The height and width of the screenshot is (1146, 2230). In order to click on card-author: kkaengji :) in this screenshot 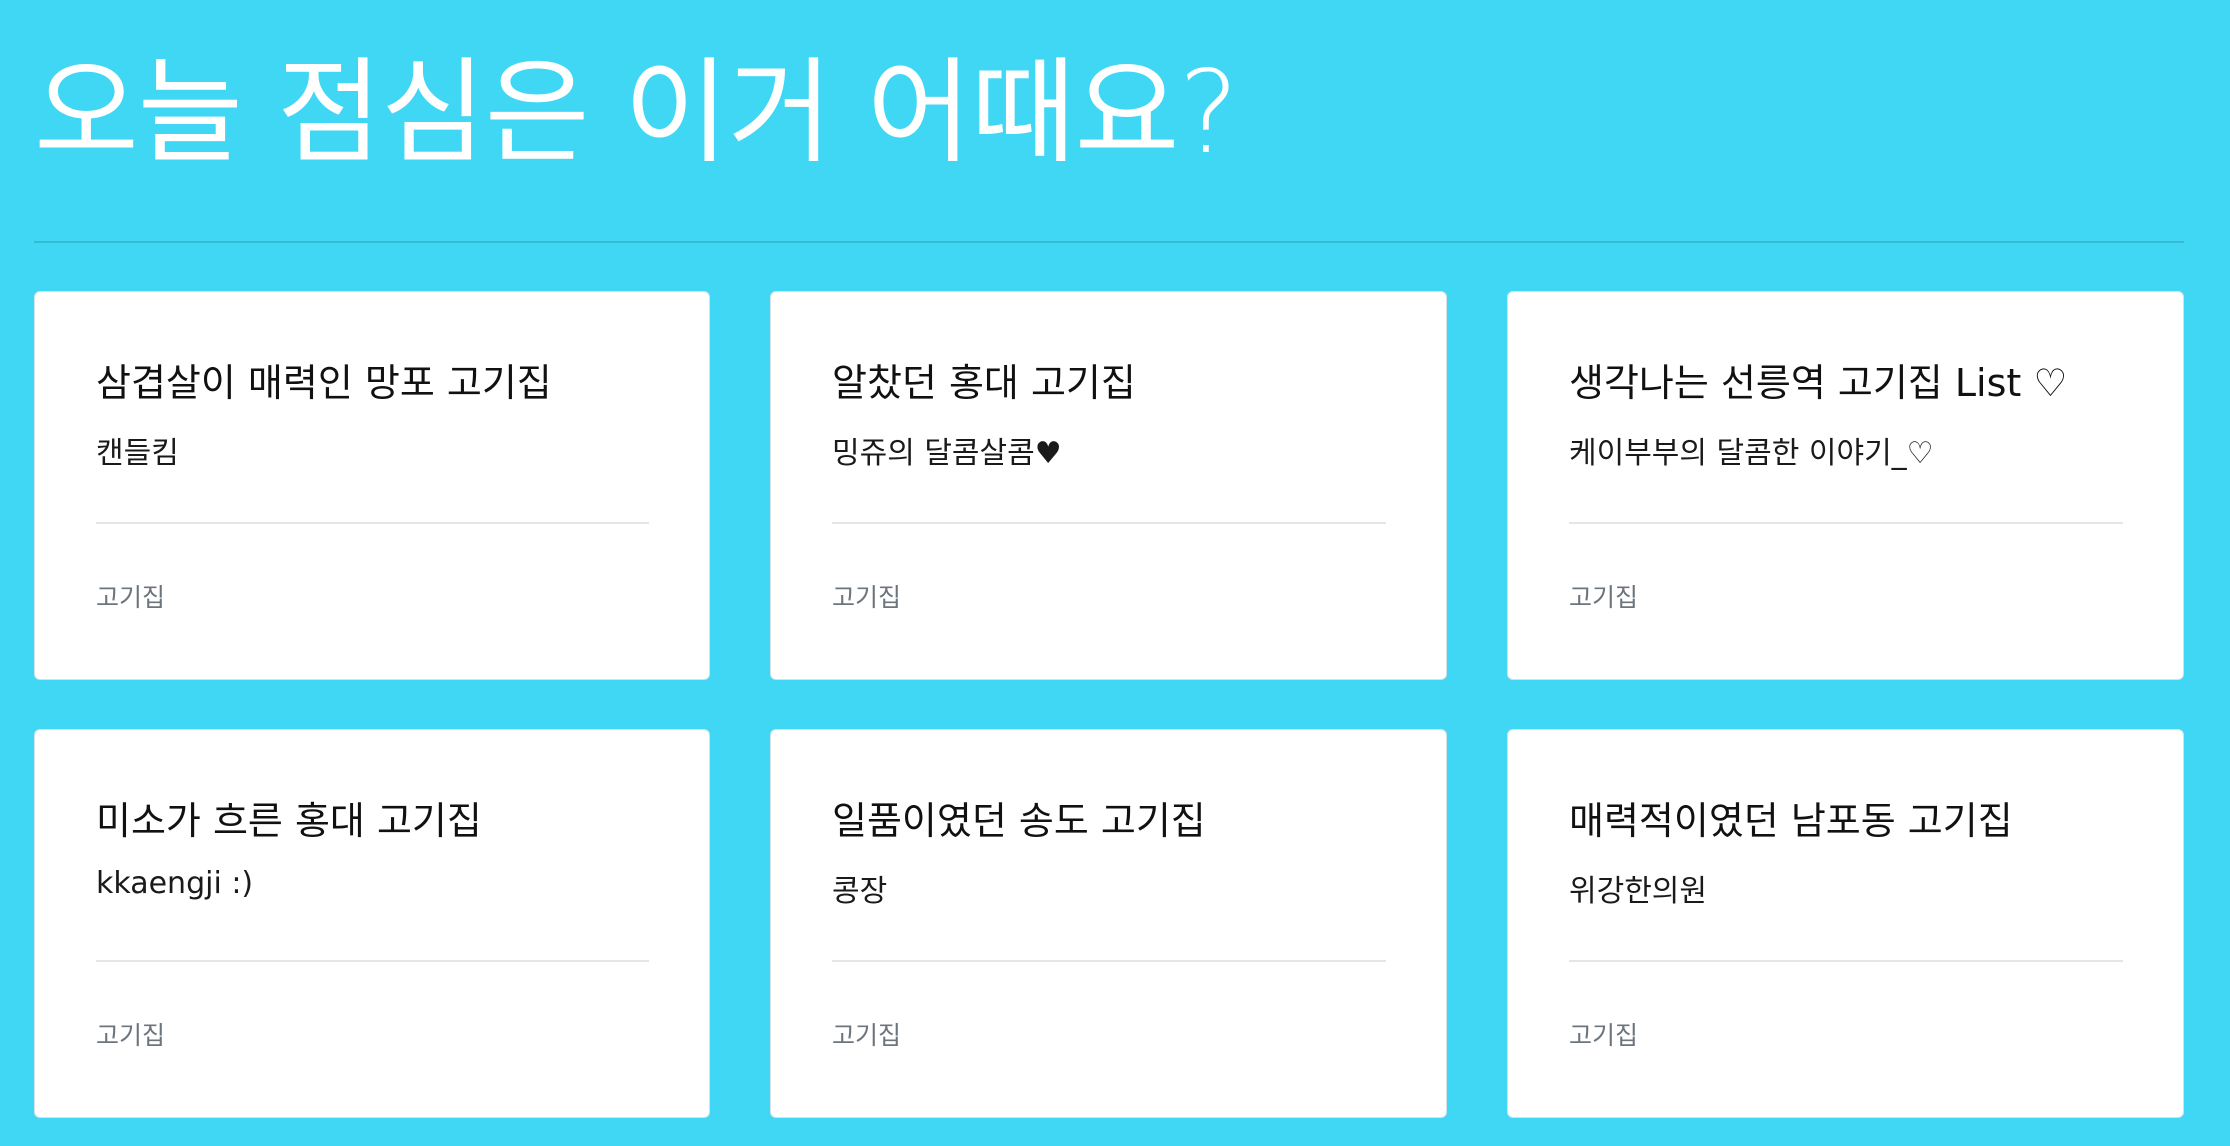, I will do `click(175, 883)`.